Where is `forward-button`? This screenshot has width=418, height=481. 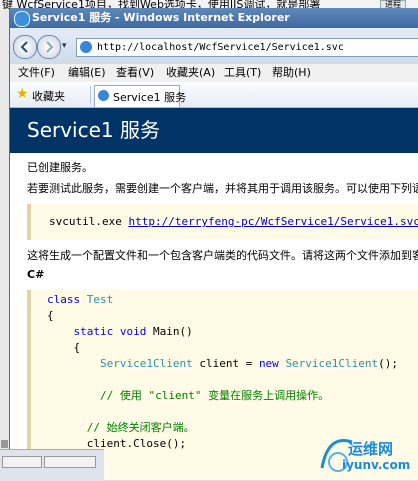 forward-button is located at coordinates (49, 47).